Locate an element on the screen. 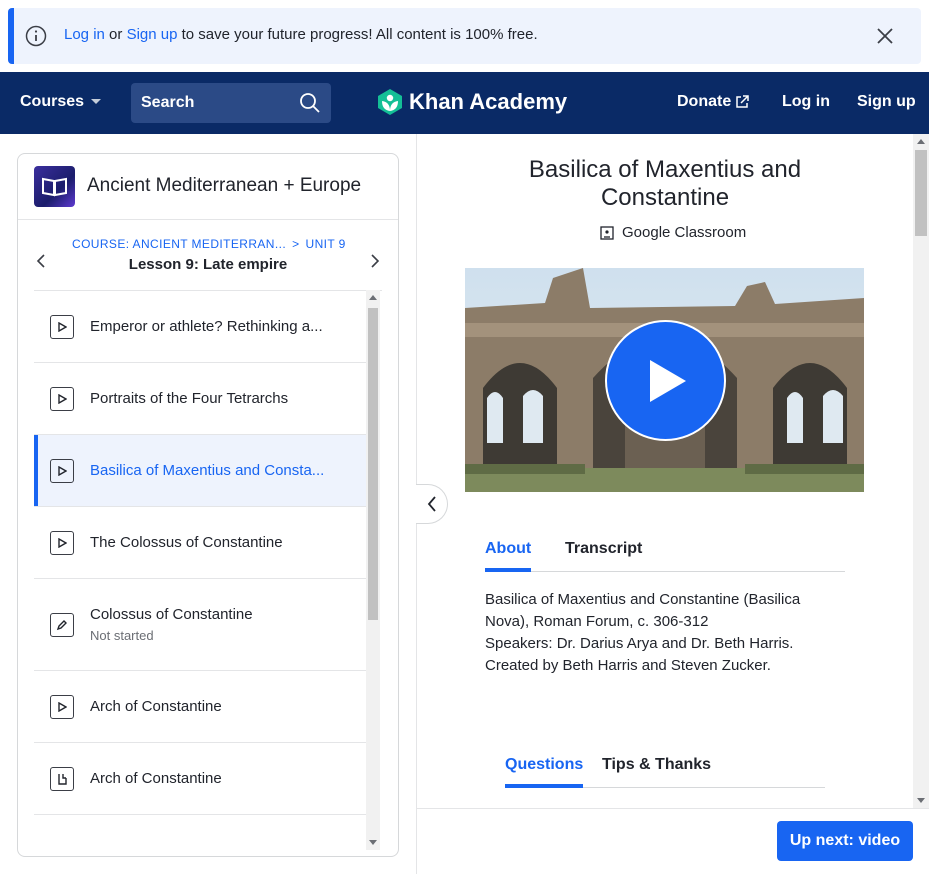 Image resolution: width=929 pixels, height=874 pixels. pencil-exercise-icon is located at coordinates (62, 625).